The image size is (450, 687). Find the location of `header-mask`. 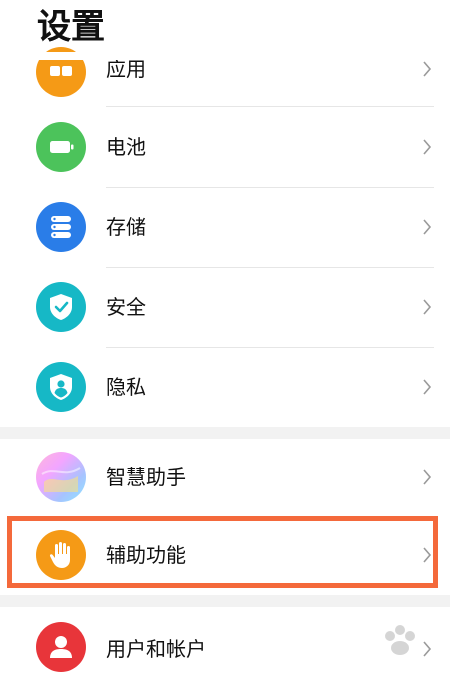

header-mask is located at coordinates (225, 56).